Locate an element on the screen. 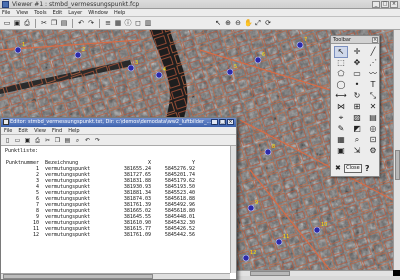  attribute-tool-icon: ▤ is located at coordinates (373, 118).